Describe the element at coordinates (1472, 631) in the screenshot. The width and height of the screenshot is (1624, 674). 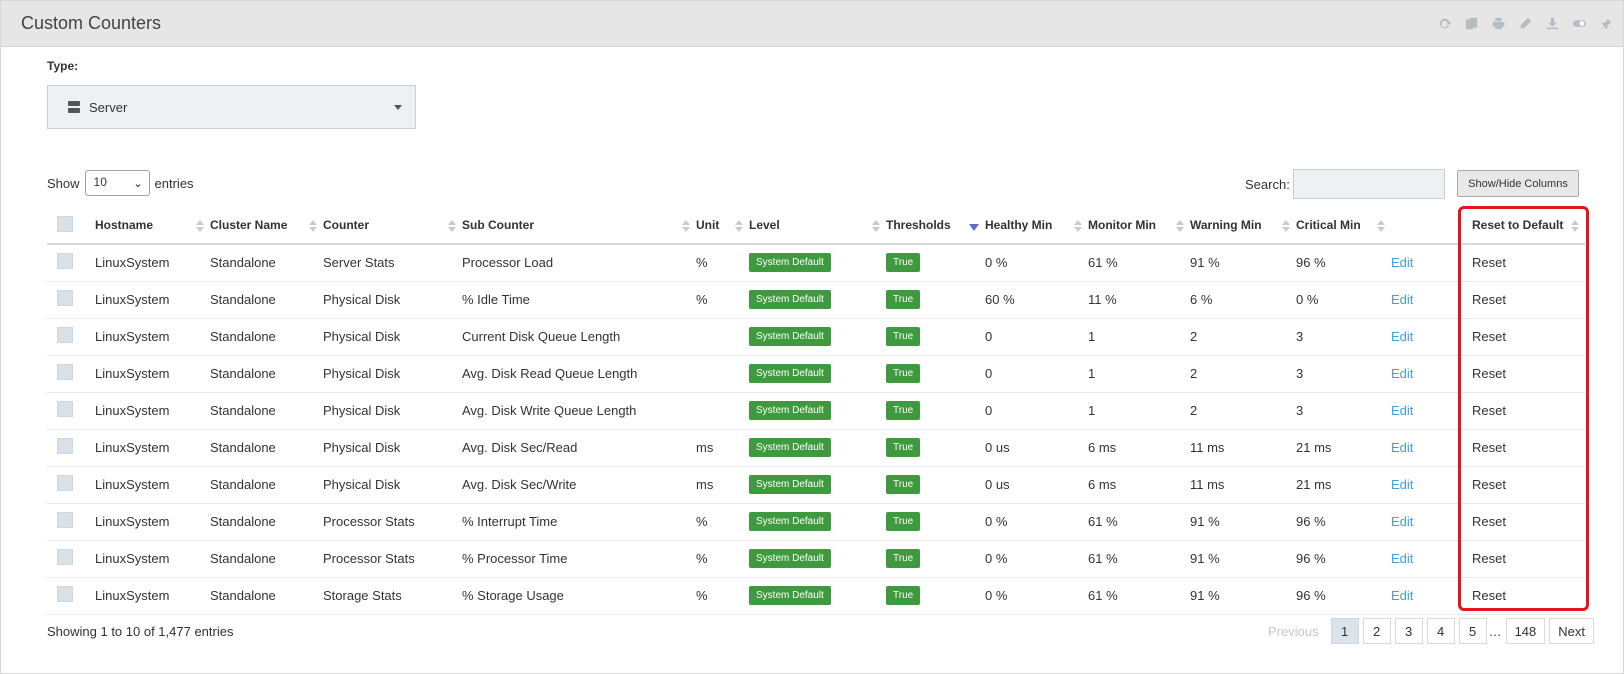
I see `page-5-button: 5` at that location.